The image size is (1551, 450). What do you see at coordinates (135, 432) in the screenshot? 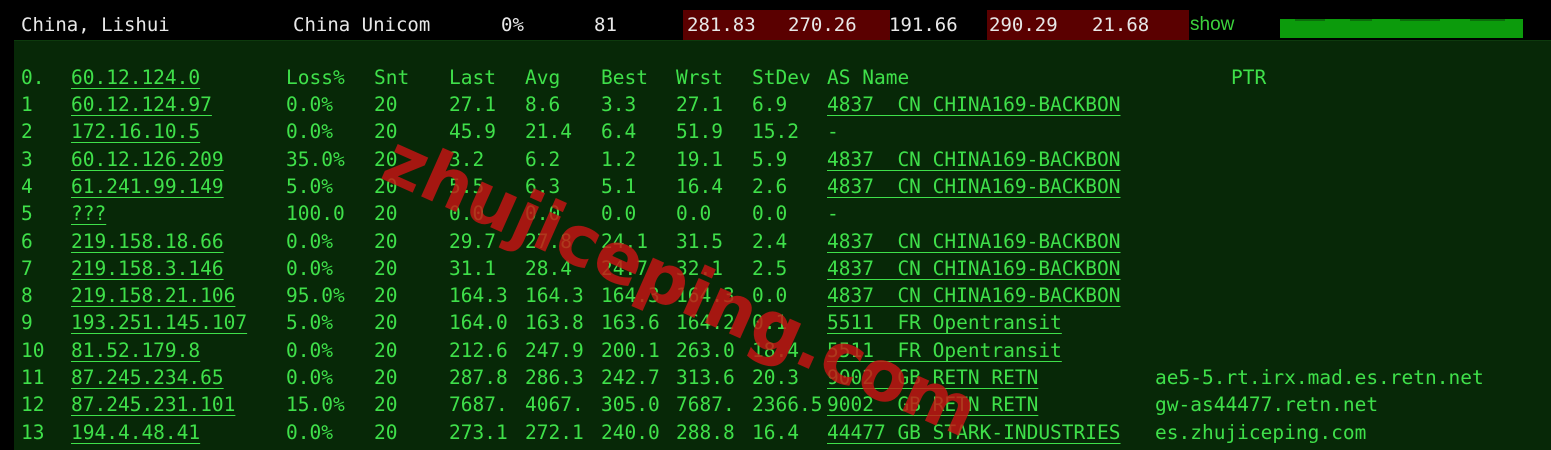
I see `hop-host: 194.4.48.41` at bounding box center [135, 432].